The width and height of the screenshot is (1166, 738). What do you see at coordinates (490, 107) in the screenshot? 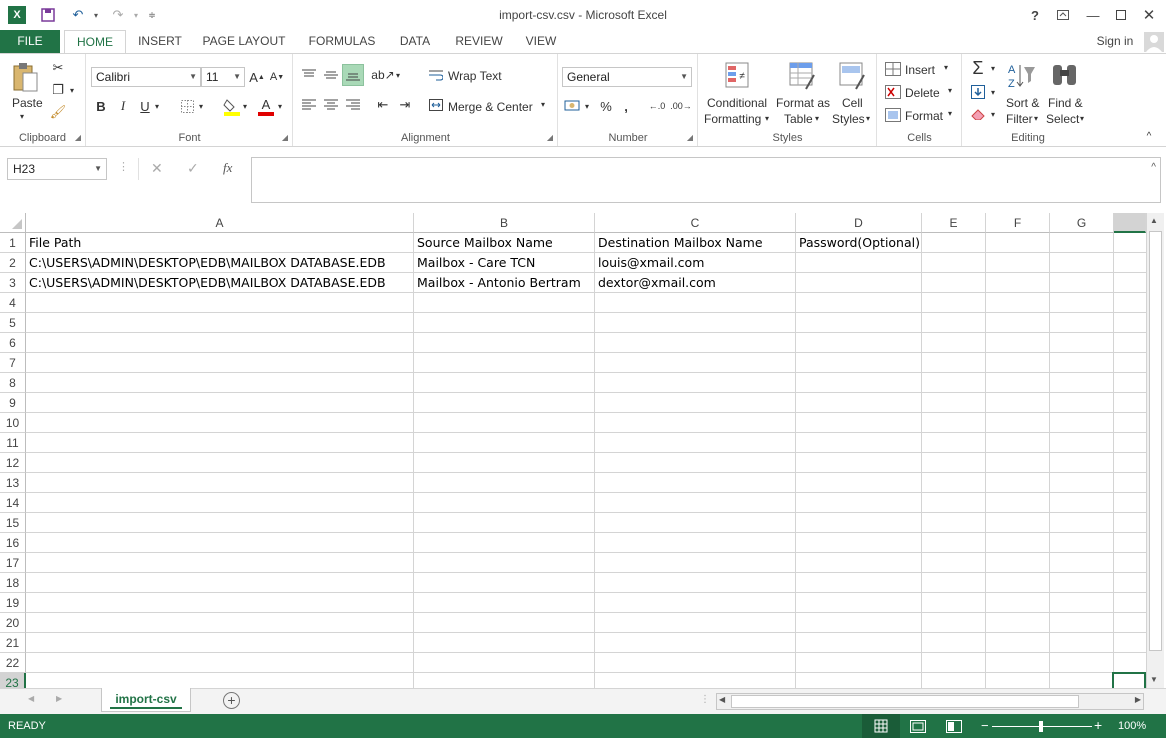
I see `merge-center-button: Merge & Center` at bounding box center [490, 107].